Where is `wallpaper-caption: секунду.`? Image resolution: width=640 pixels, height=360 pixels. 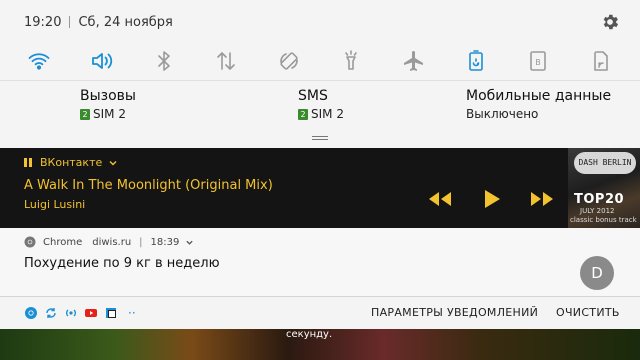
wallpaper-caption: секунду. is located at coordinates (309, 334).